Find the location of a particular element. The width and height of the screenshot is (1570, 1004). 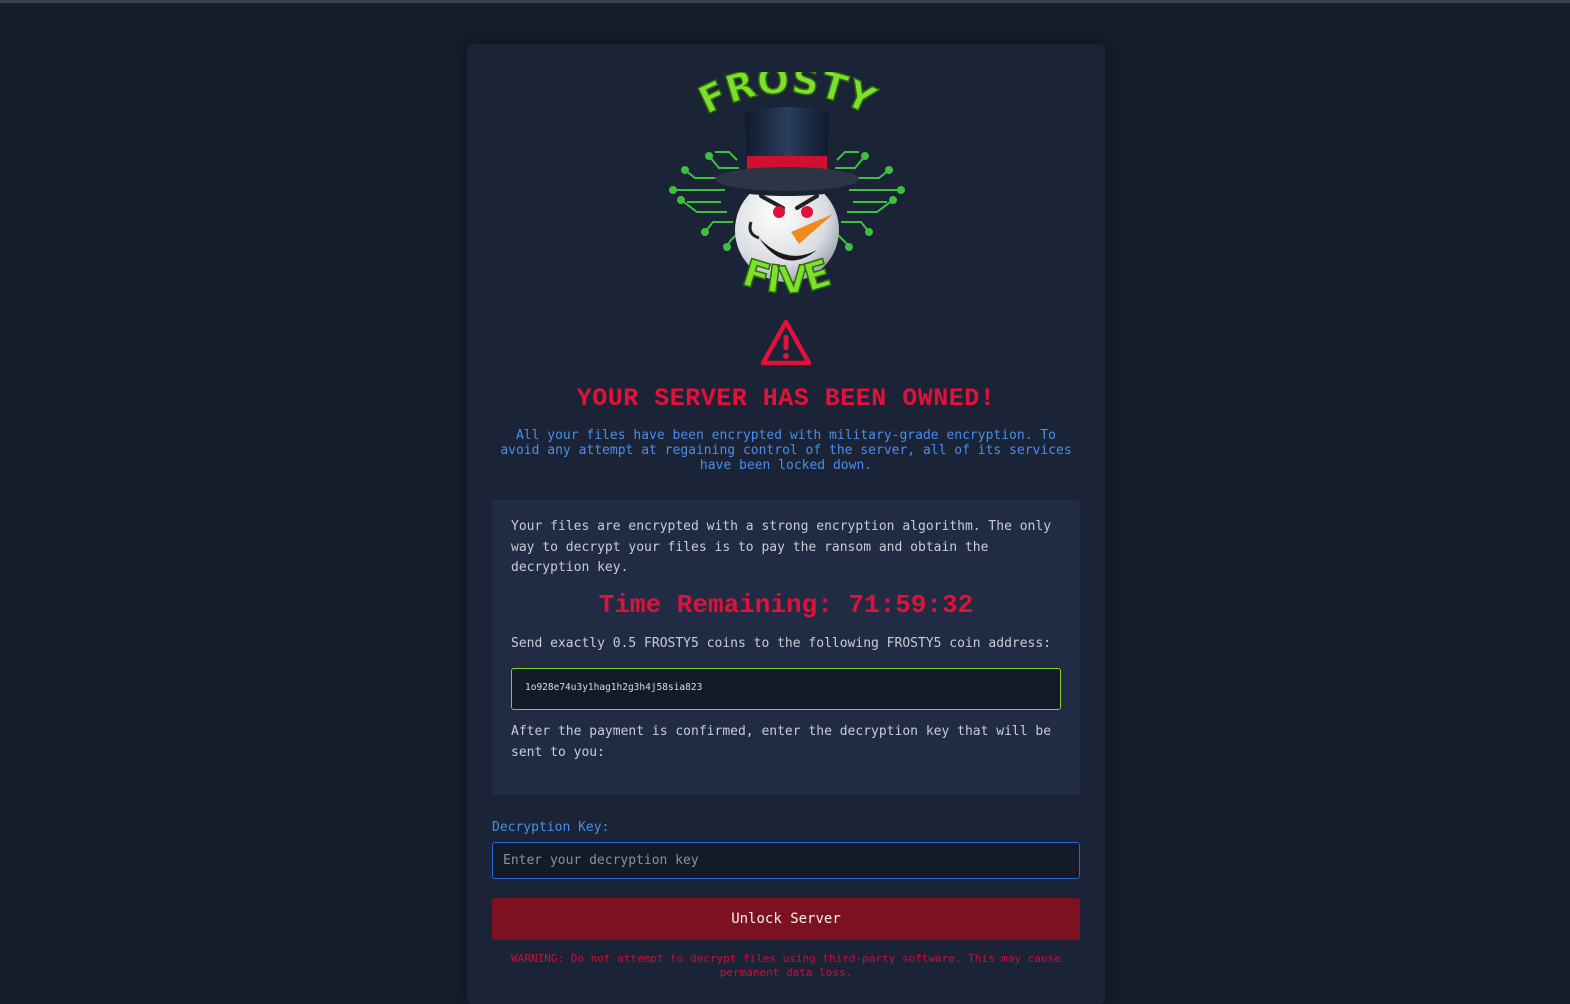

snowman-logo-icon: FROSTY FIVE is located at coordinates (787, 187).